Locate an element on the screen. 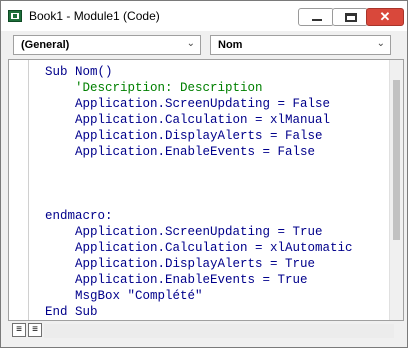 This screenshot has width=408, height=348. close-icon: ✕ is located at coordinates (385, 16).